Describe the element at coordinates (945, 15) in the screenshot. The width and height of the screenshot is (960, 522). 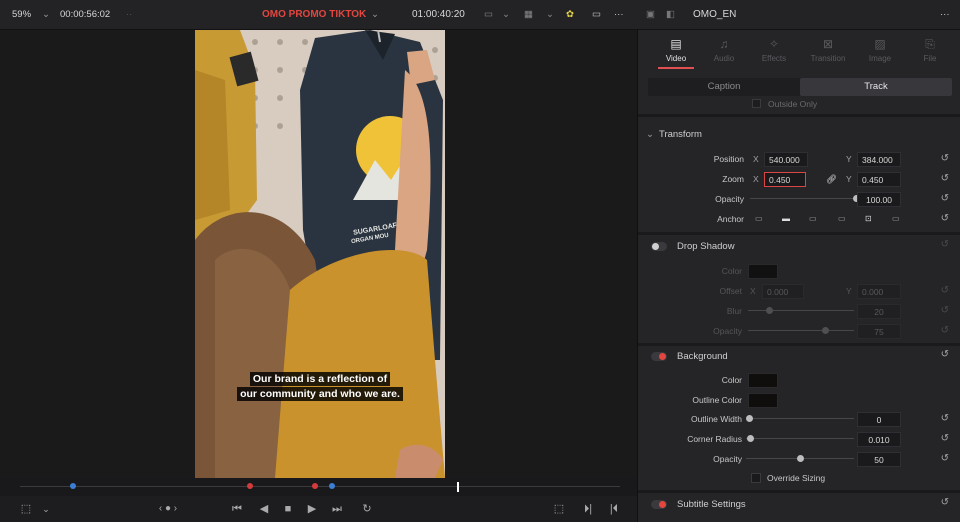
I see `inspector-options-icon: ···` at that location.